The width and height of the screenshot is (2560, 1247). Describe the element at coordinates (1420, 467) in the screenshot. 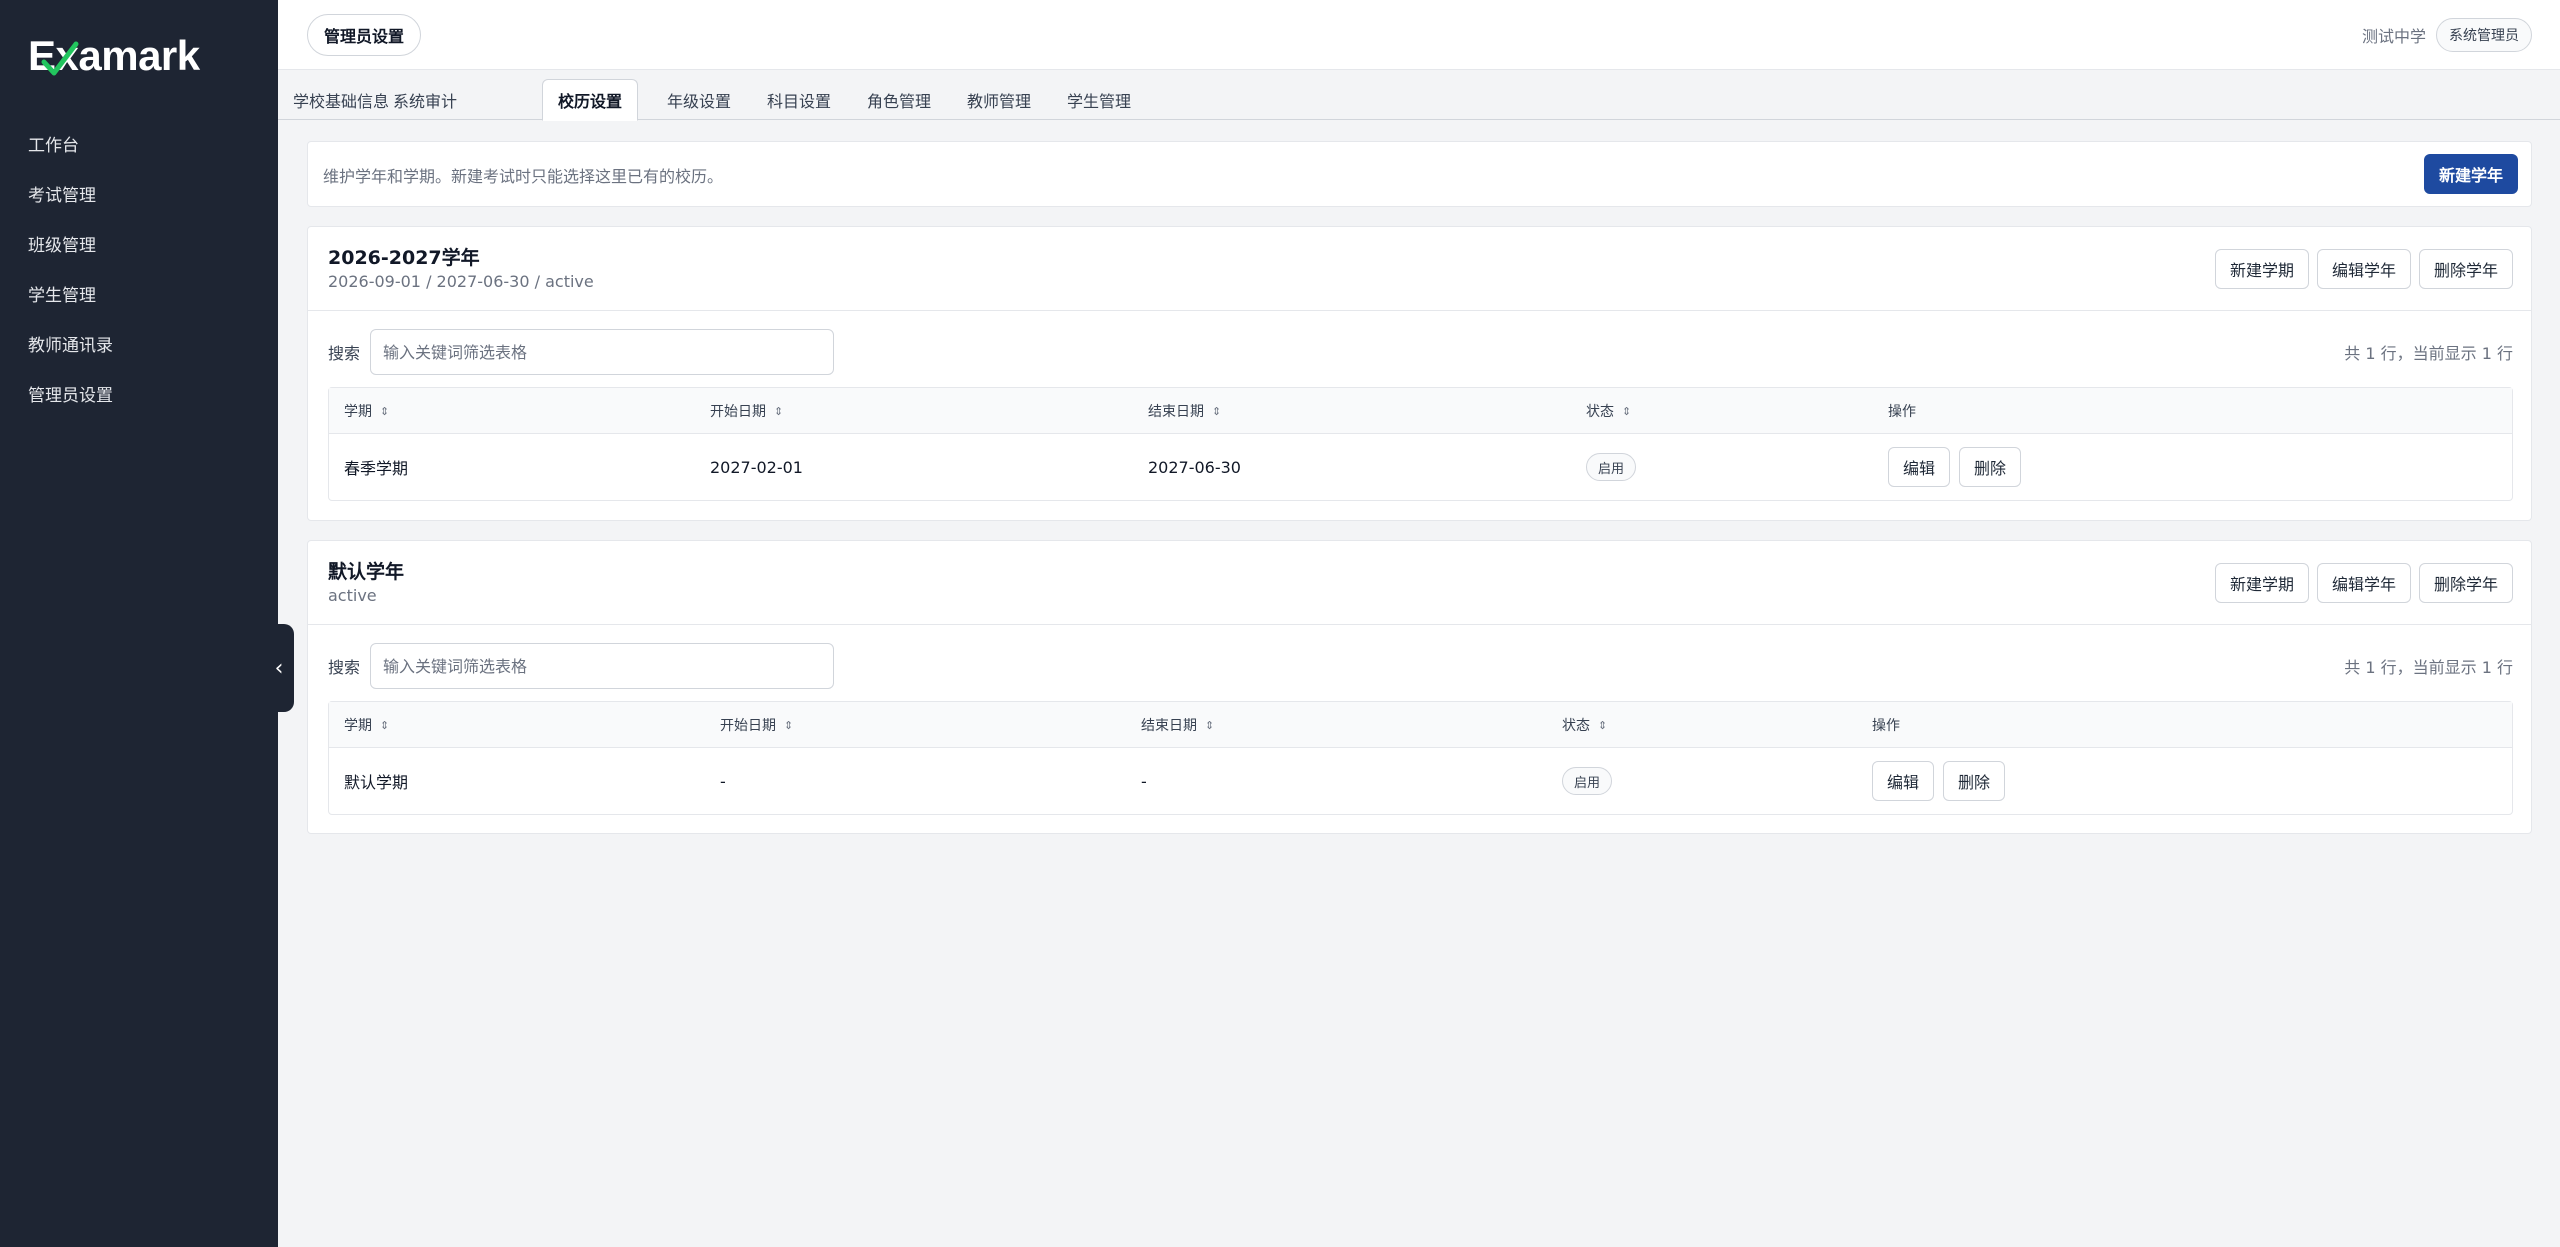

I see `table-row: 春季学期 2027-02-01 2027-06-30 启用 编辑 删除` at that location.